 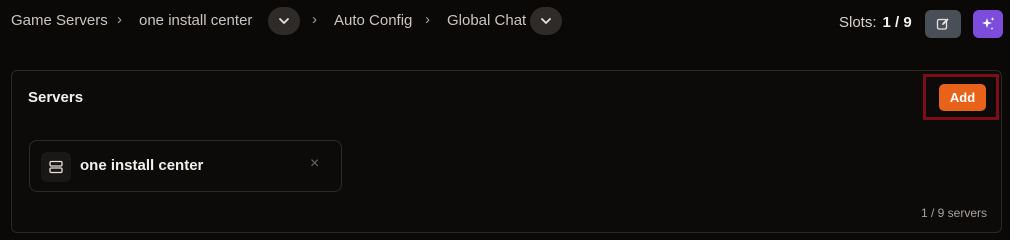 I want to click on breadcrumb-auto-config: Auto Config, so click(x=373, y=20).